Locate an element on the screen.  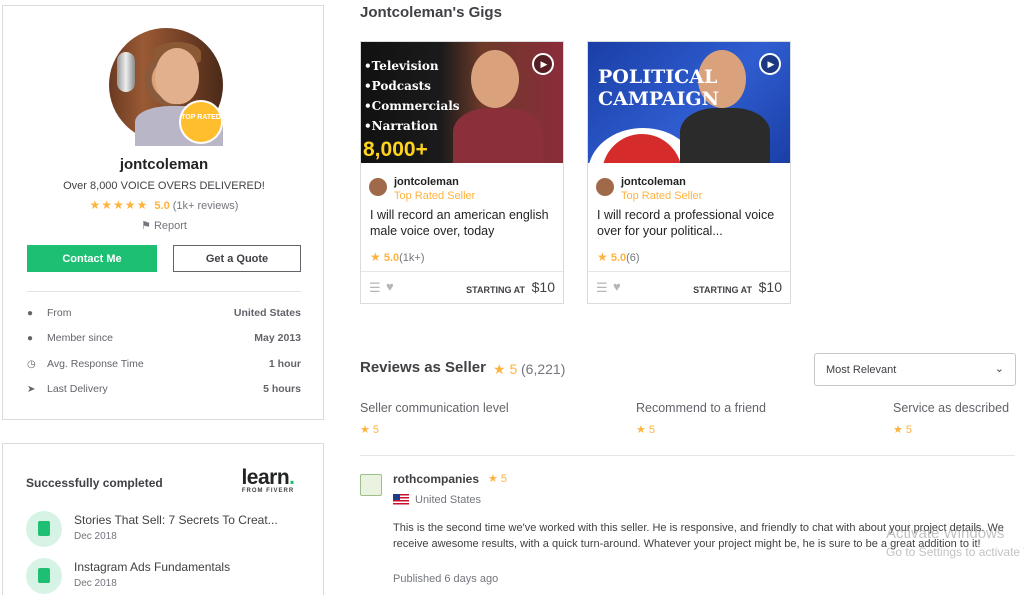
course-ad-icon is located at coordinates (44, 576).